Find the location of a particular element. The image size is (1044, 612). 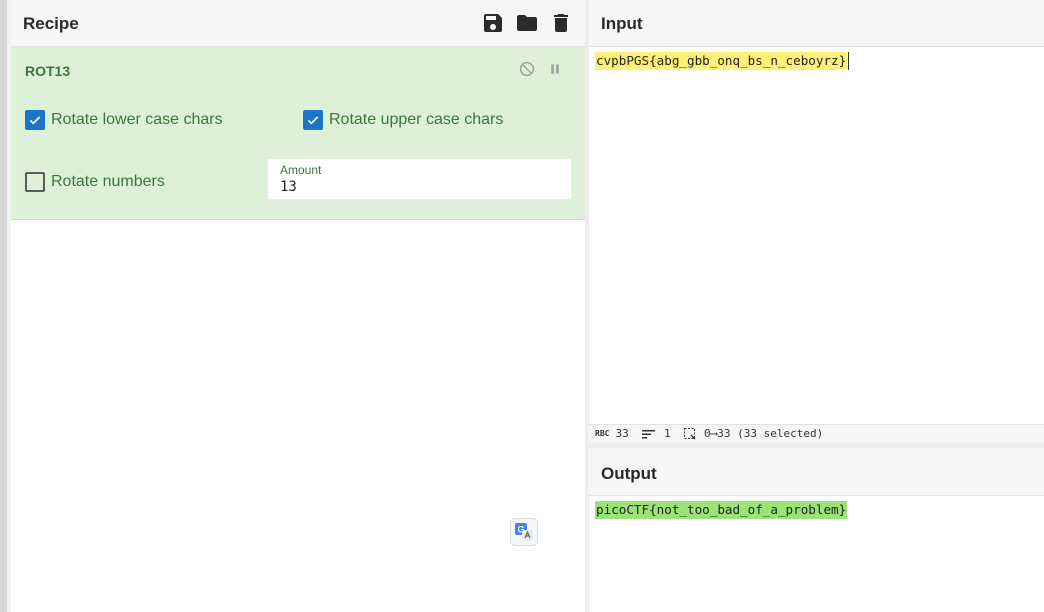

rotate-upper-label: Rotate upper case chars is located at coordinates (416, 119).